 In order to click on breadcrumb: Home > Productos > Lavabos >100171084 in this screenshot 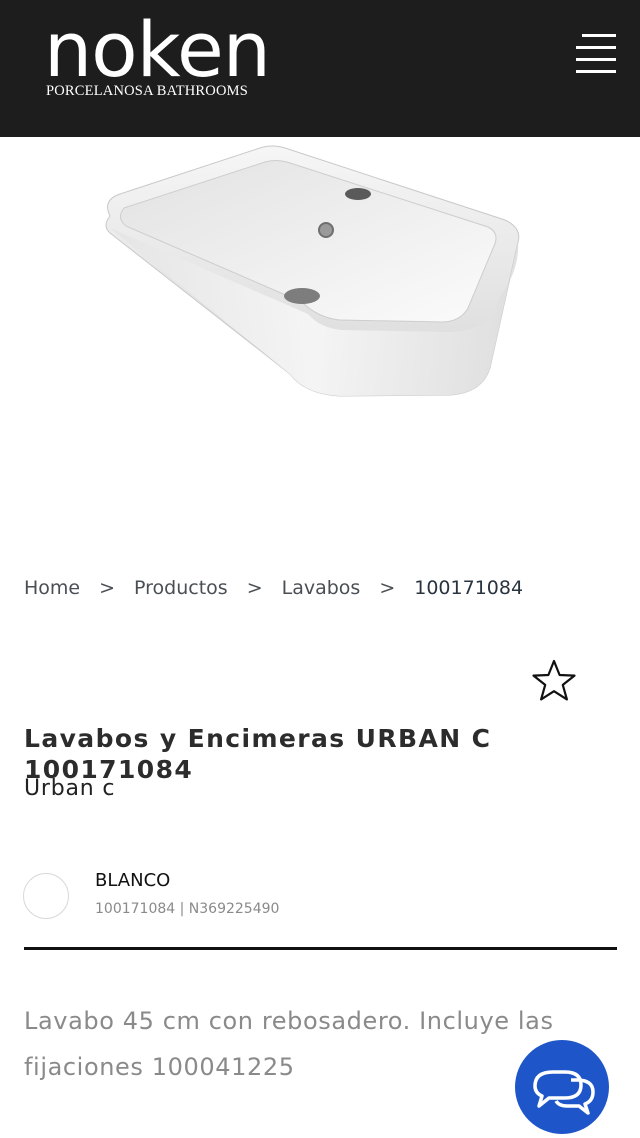, I will do `click(273, 588)`.